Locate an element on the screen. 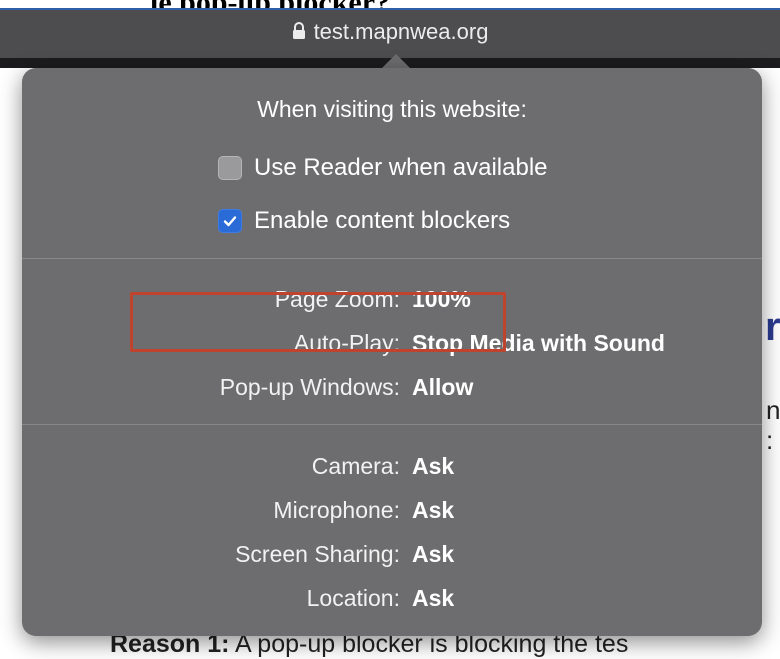 The image size is (780, 659). url-text: test.mapnwea.org is located at coordinates (401, 31).